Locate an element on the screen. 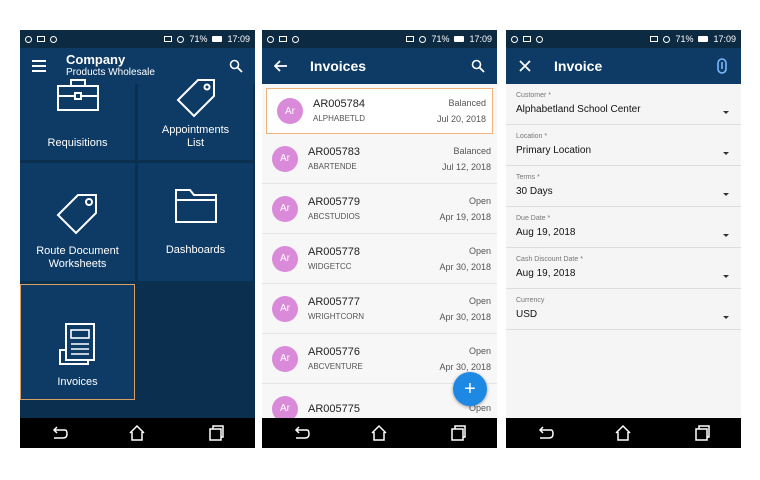 The image size is (760, 480). invoice-id: AR005775 is located at coordinates (334, 408).